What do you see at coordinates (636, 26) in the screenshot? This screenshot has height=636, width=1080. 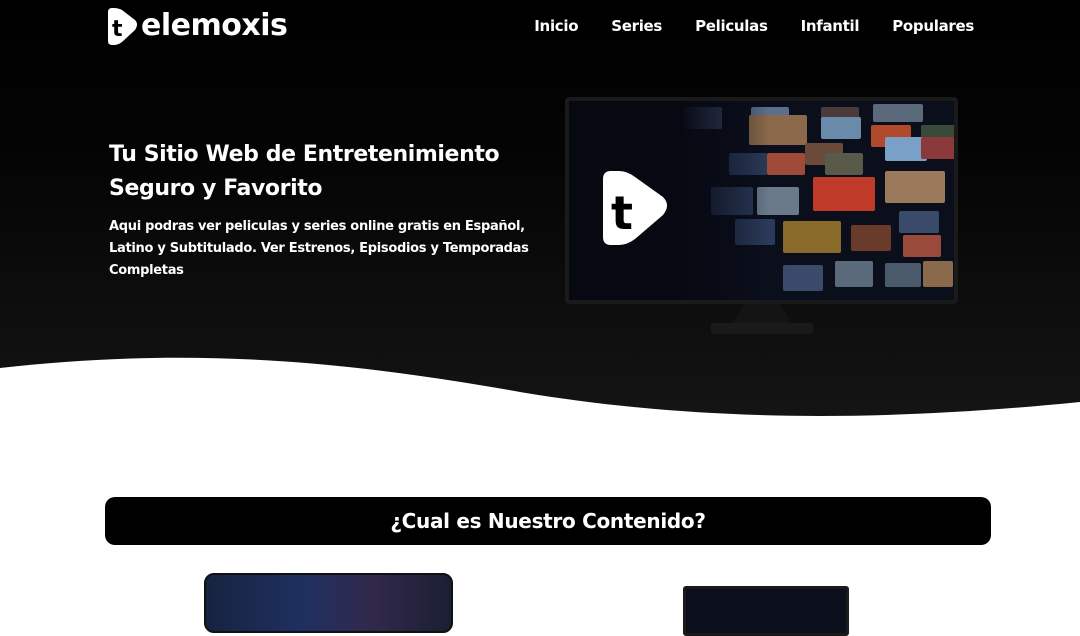 I see `nav-link-series: Series` at bounding box center [636, 26].